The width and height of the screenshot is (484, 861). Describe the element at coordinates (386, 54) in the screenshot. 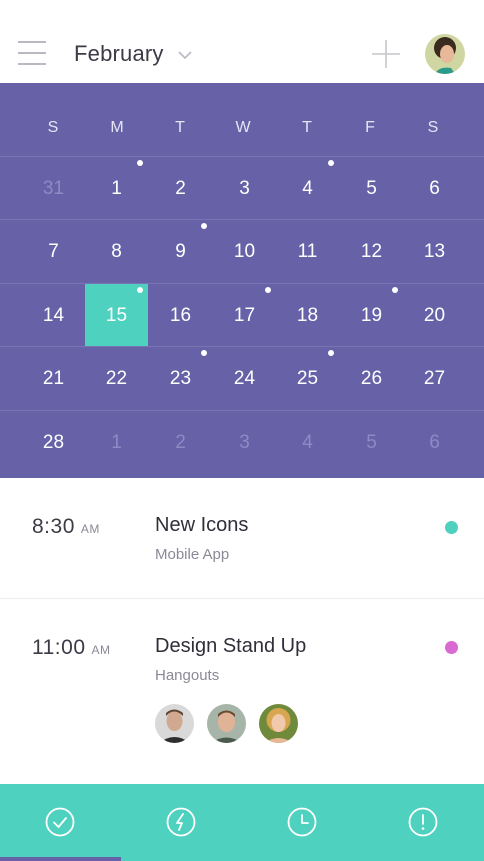

I see `plus-icon` at that location.